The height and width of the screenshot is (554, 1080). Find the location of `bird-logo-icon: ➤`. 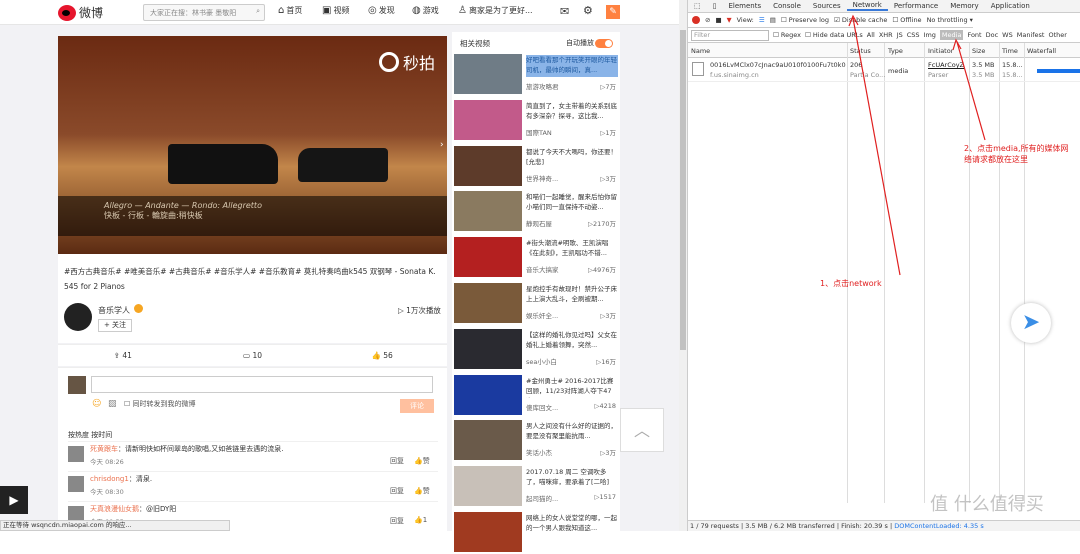

bird-logo-icon: ➤ is located at coordinates (1031, 323).